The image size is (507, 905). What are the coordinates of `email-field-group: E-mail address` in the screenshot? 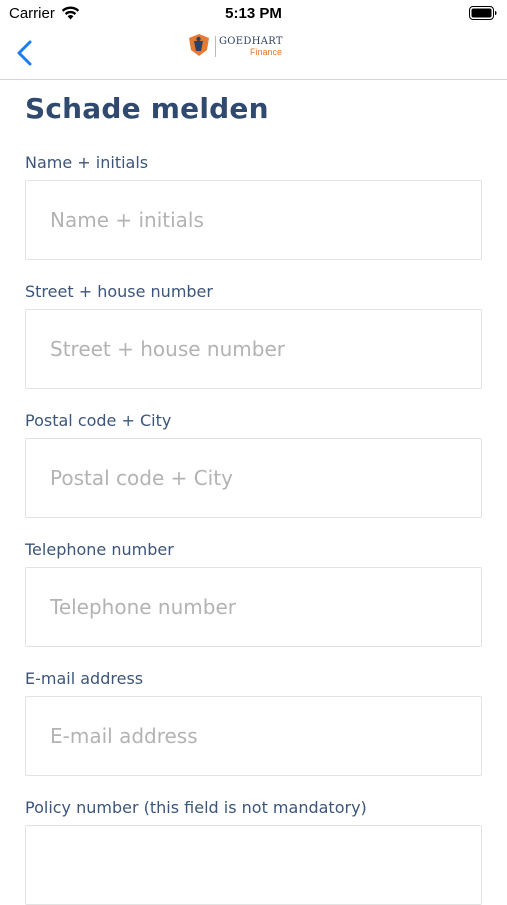 It's located at (253, 722).